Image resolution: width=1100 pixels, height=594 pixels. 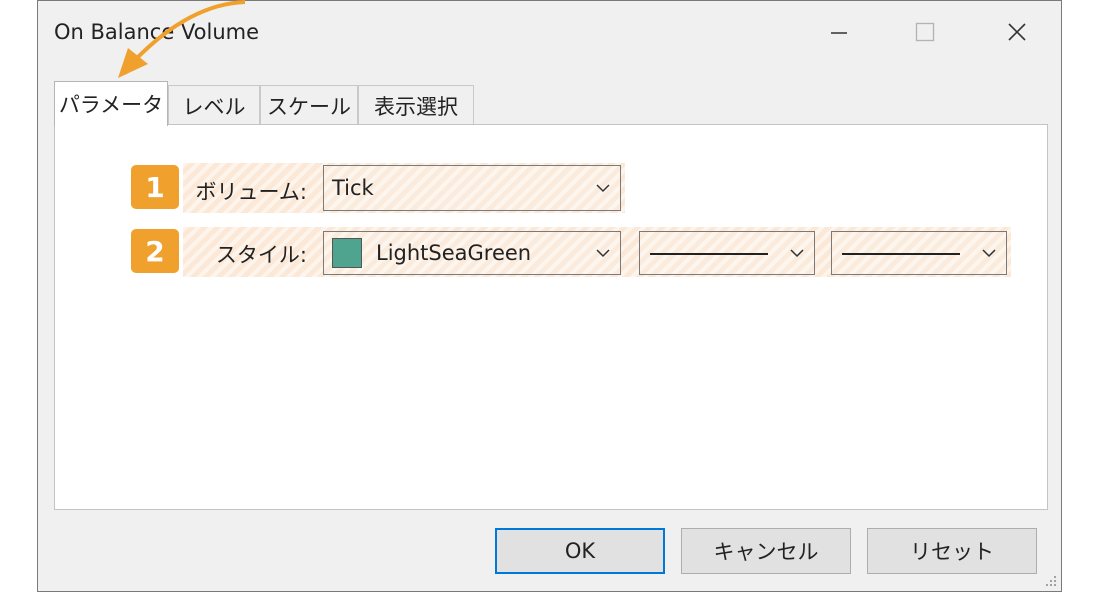 I want to click on close-button, so click(x=1017, y=32).